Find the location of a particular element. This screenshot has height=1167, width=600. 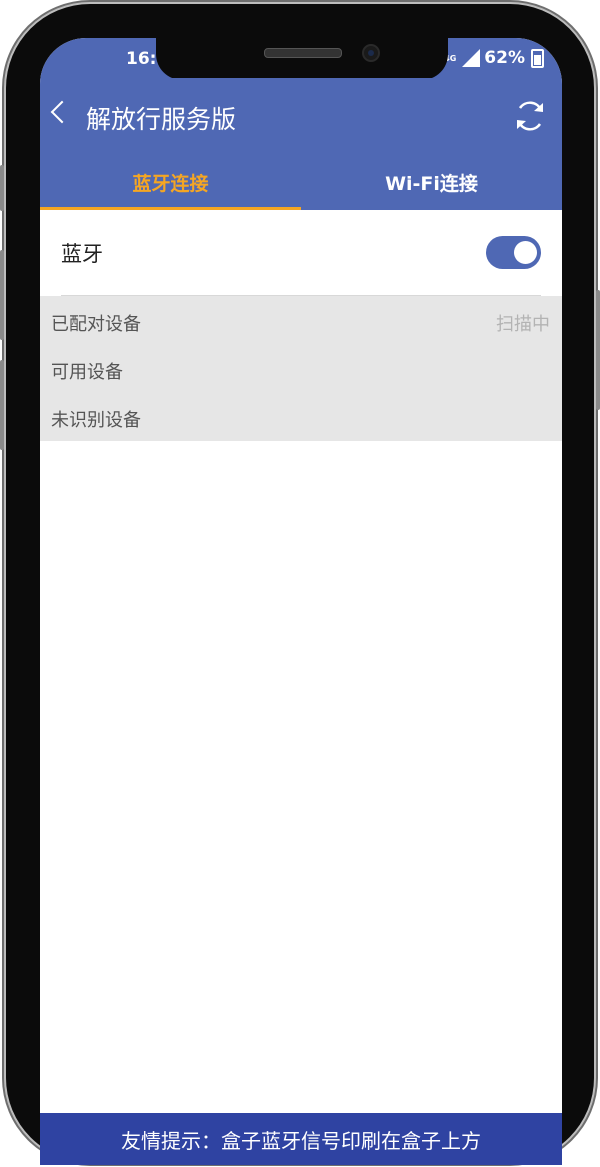

notch is located at coordinates (302, 59).